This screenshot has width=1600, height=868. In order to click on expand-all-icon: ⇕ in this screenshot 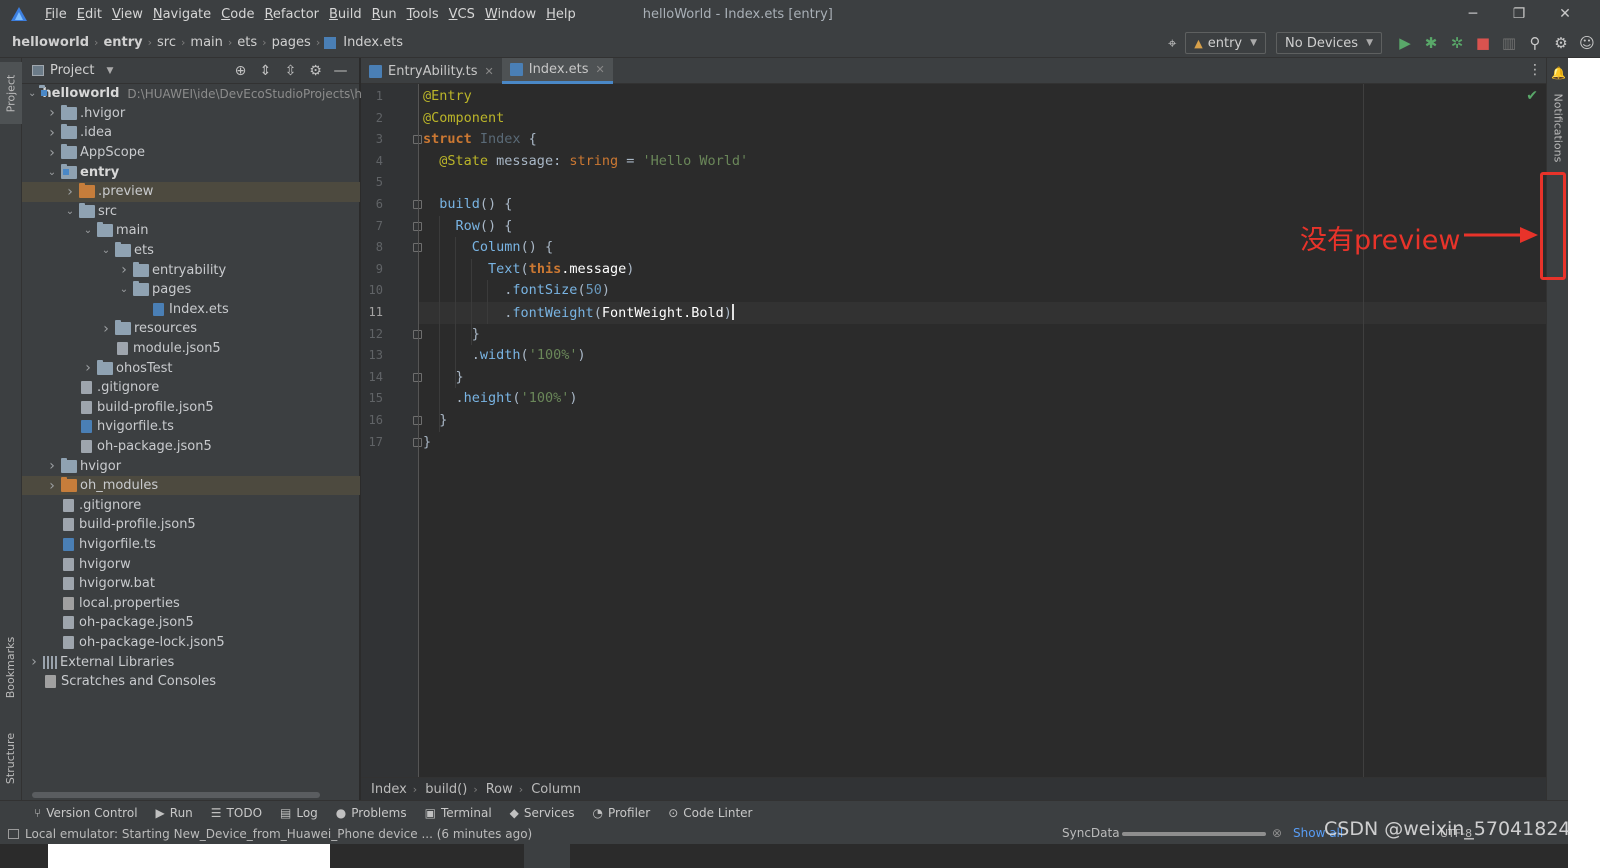, I will do `click(265, 71)`.